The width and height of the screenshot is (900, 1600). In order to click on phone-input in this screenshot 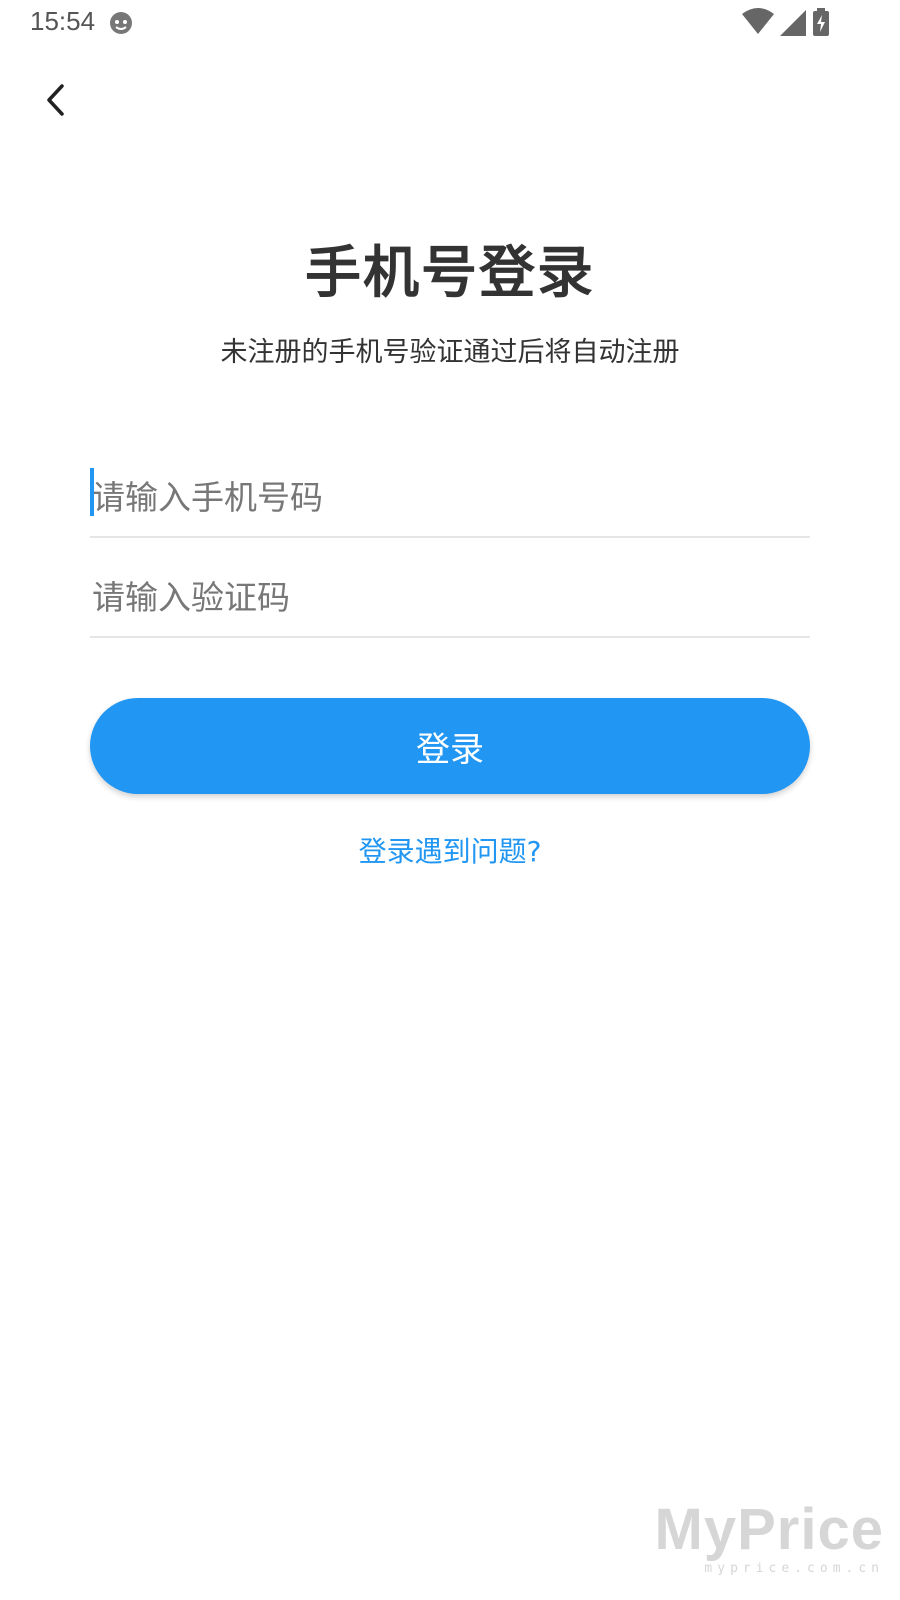, I will do `click(450, 497)`.